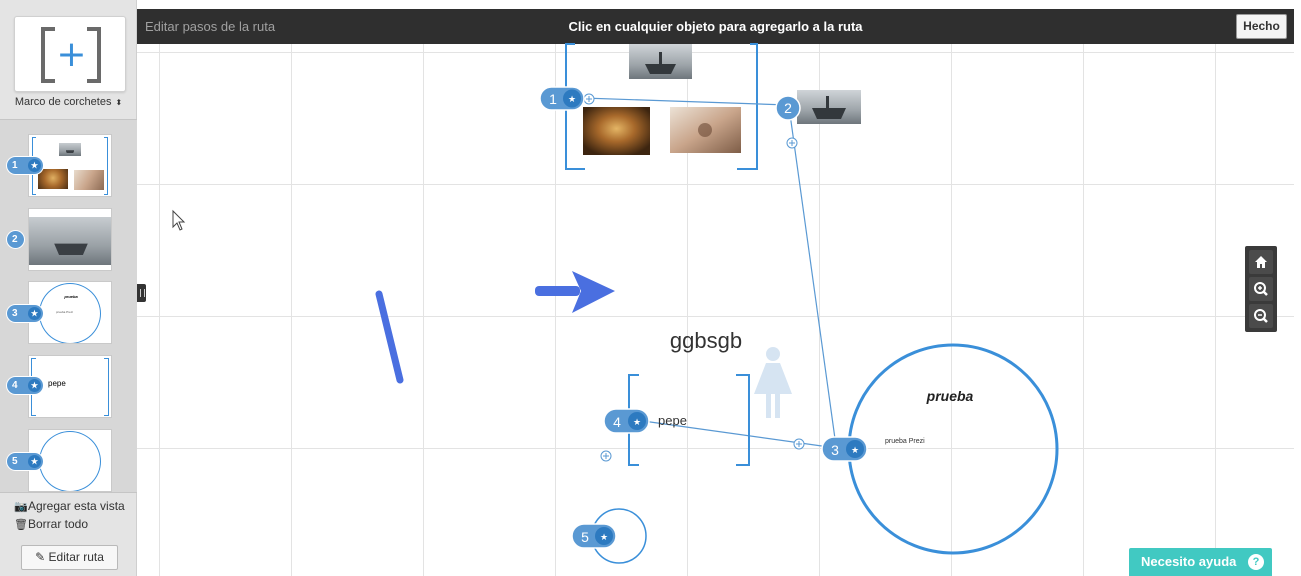  Describe the element at coordinates (65, 312) in the screenshot. I see `thumb-subtitle: prueba Prezi` at that location.